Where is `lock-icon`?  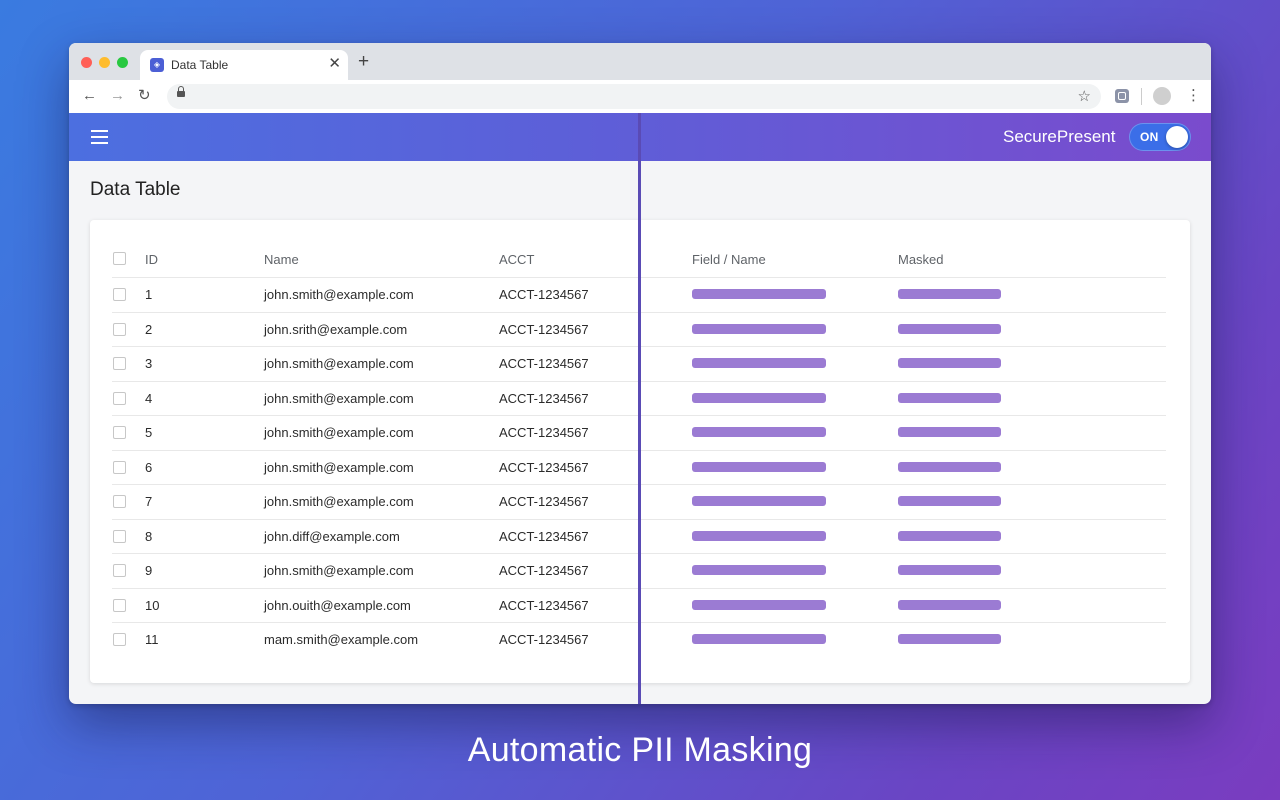
lock-icon is located at coordinates (181, 91).